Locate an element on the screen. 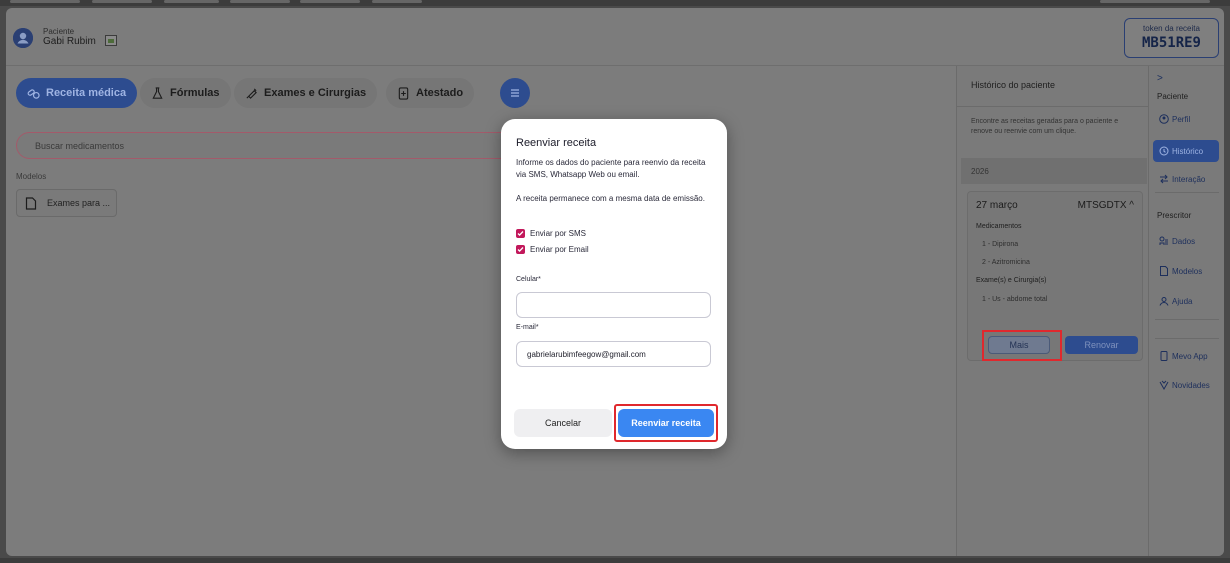 The width and height of the screenshot is (1230, 563). prescription-date: 27 março is located at coordinates (997, 205).